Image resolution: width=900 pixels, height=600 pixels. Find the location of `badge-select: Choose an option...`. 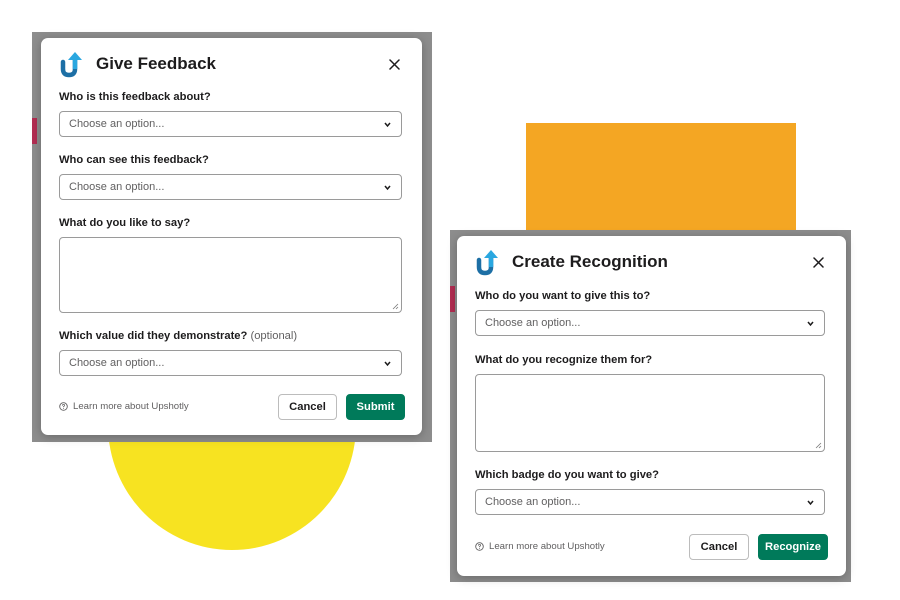

badge-select: Choose an option... is located at coordinates (650, 502).